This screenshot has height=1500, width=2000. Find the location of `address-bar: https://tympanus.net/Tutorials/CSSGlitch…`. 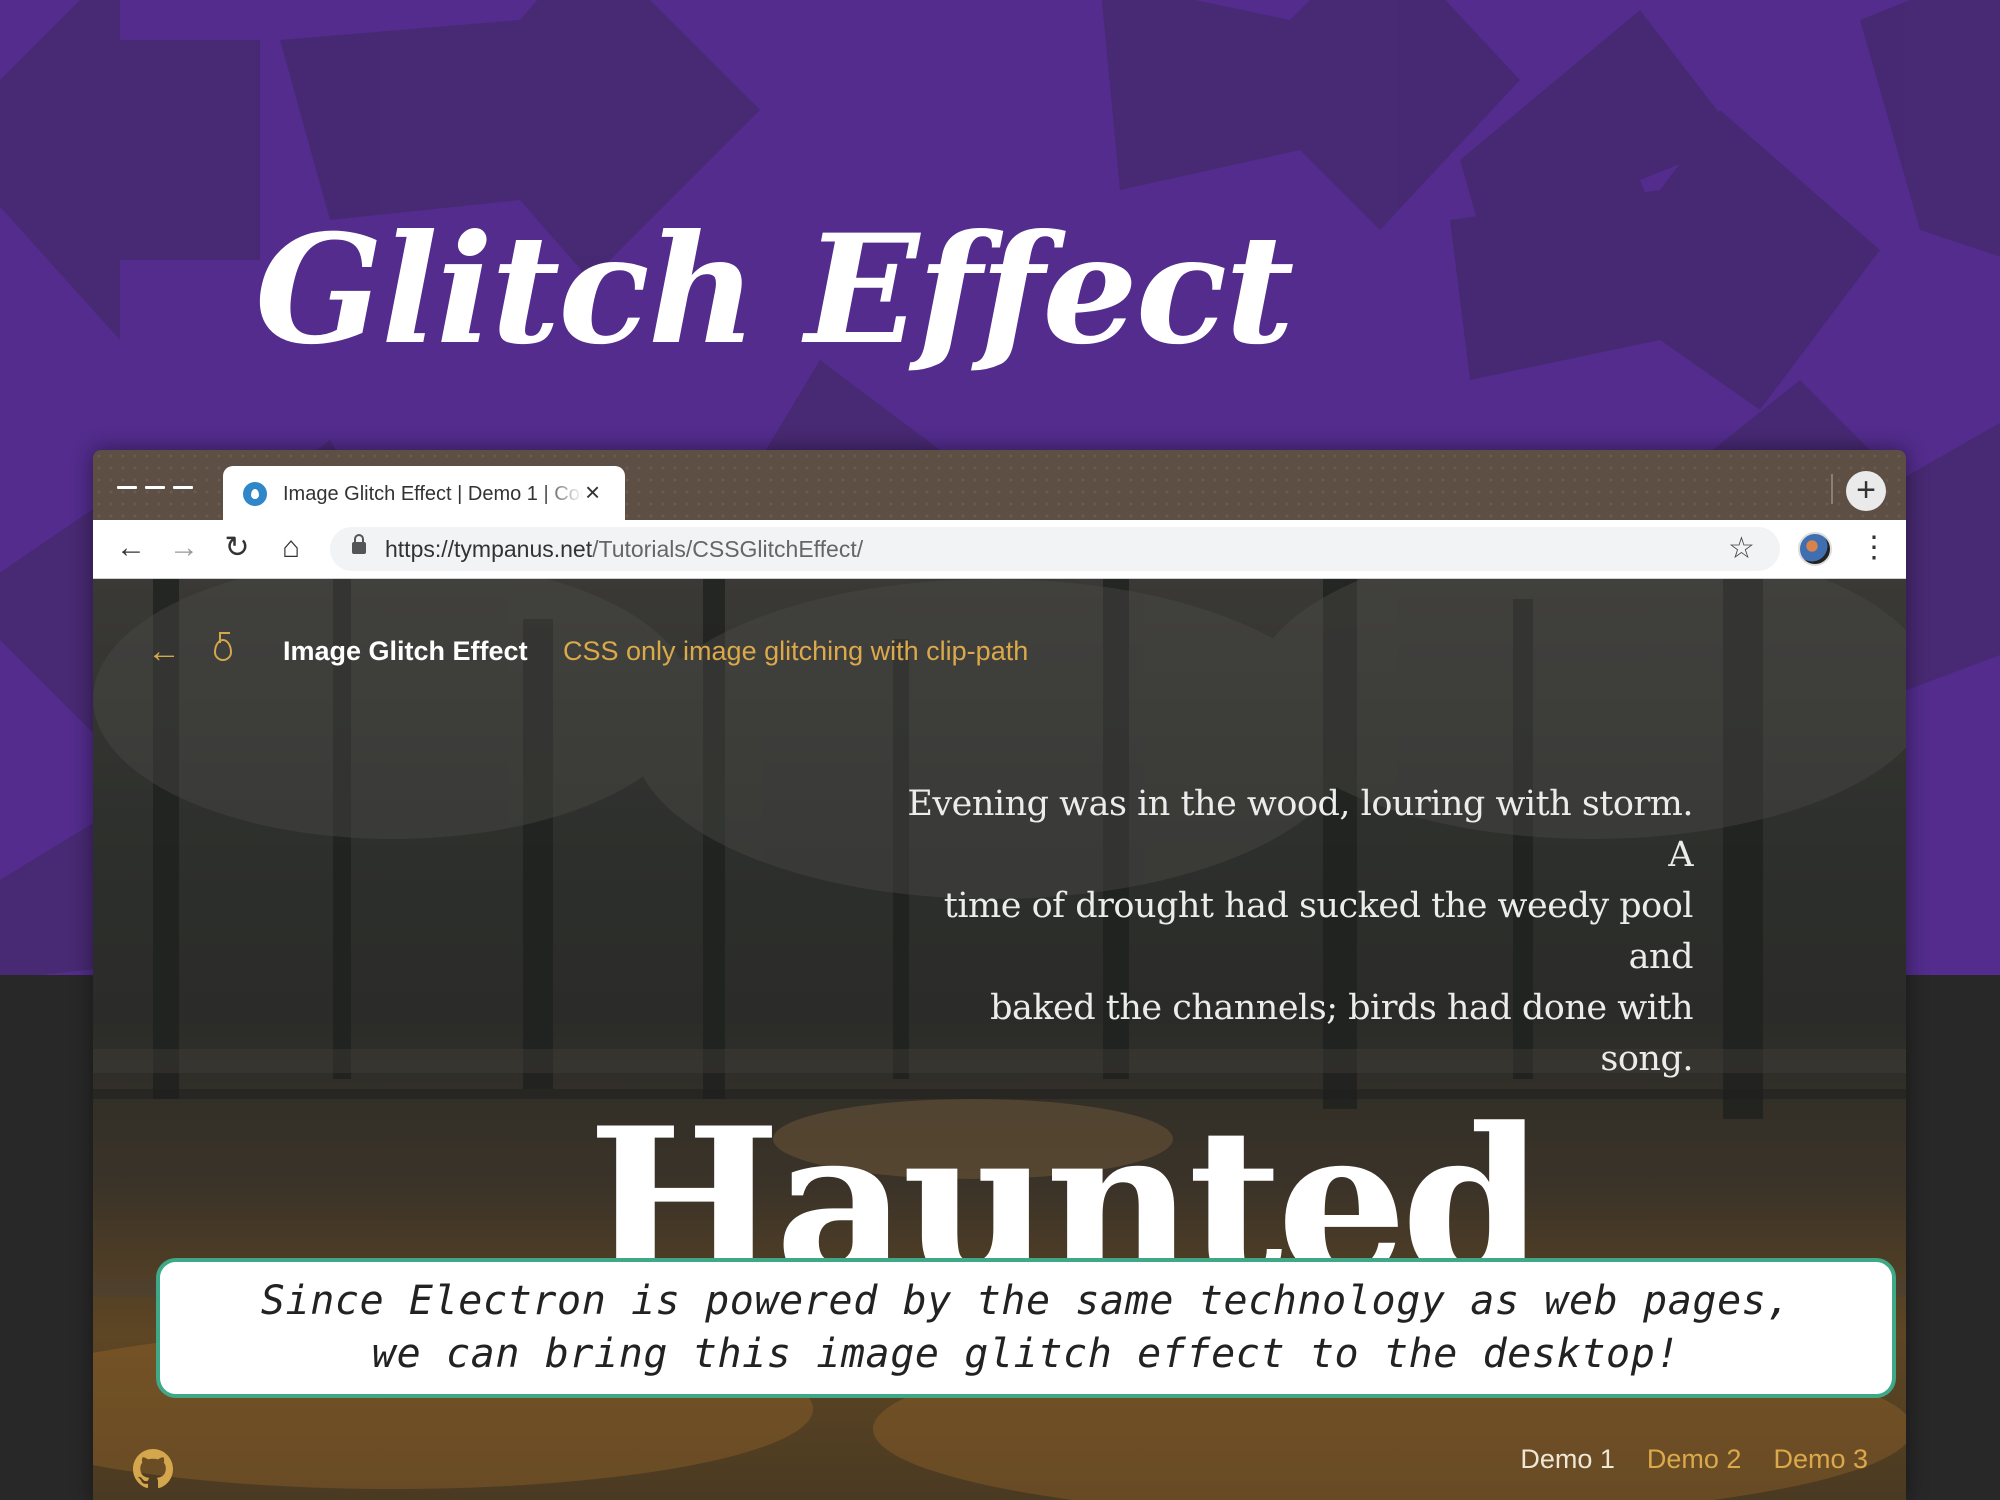

address-bar: https://tympanus.net/Tutorials/CSSGlitch… is located at coordinates (1055, 549).